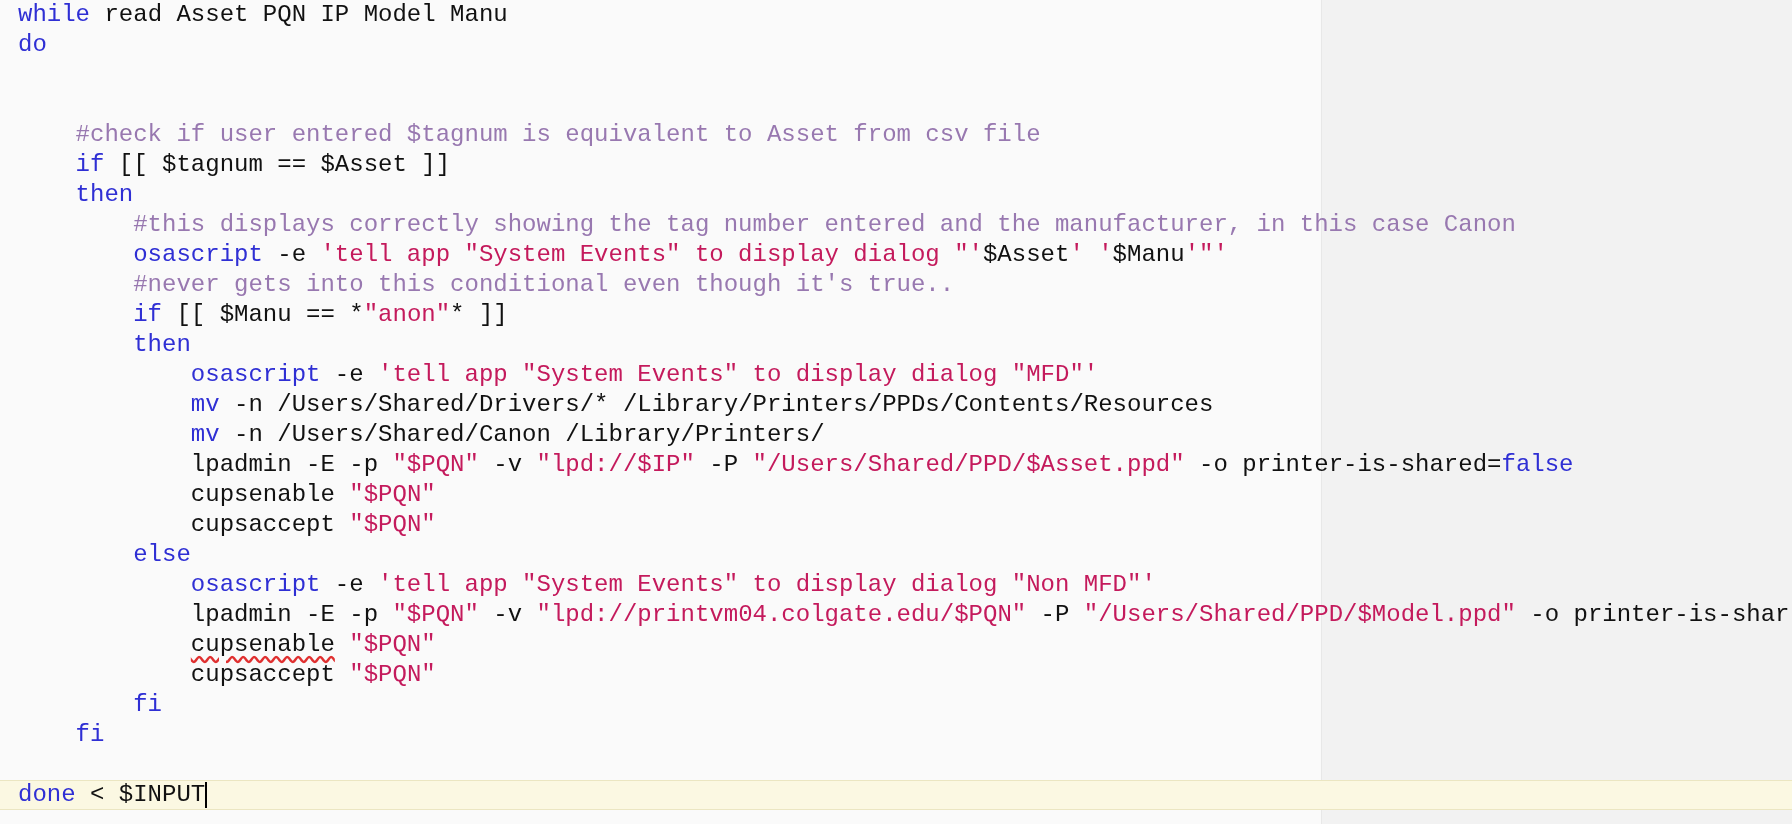  What do you see at coordinates (32, 45) in the screenshot?
I see `code-line: do` at bounding box center [32, 45].